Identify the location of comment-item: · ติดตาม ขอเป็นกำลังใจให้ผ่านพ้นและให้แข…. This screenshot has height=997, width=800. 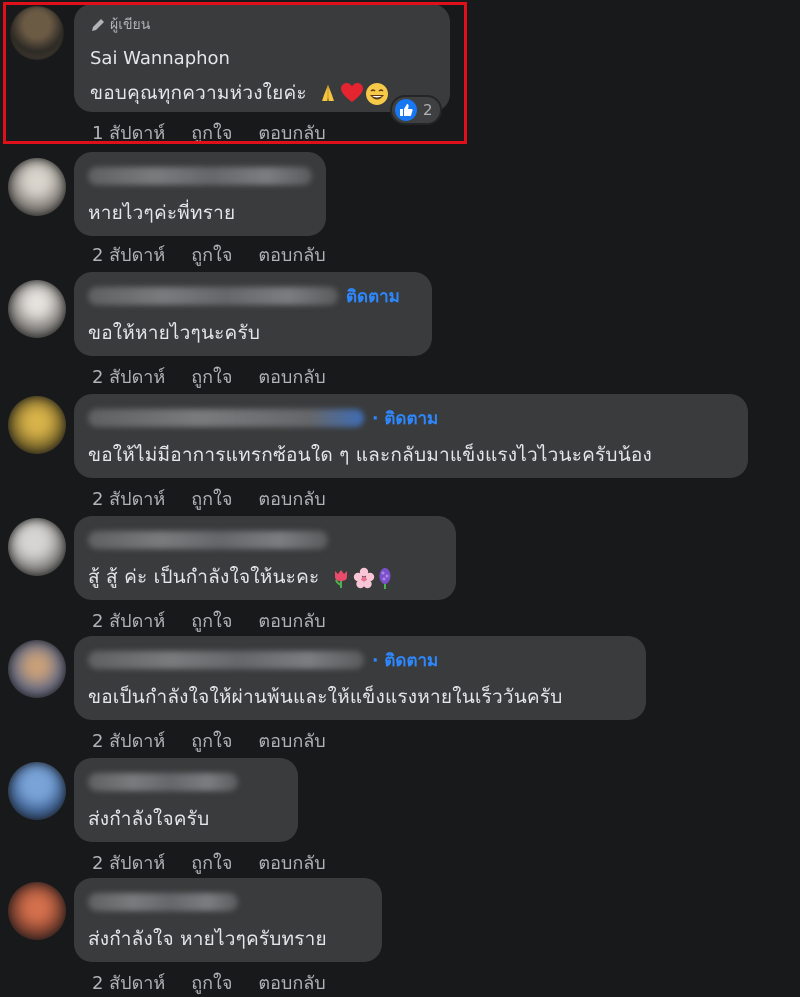
(400, 698).